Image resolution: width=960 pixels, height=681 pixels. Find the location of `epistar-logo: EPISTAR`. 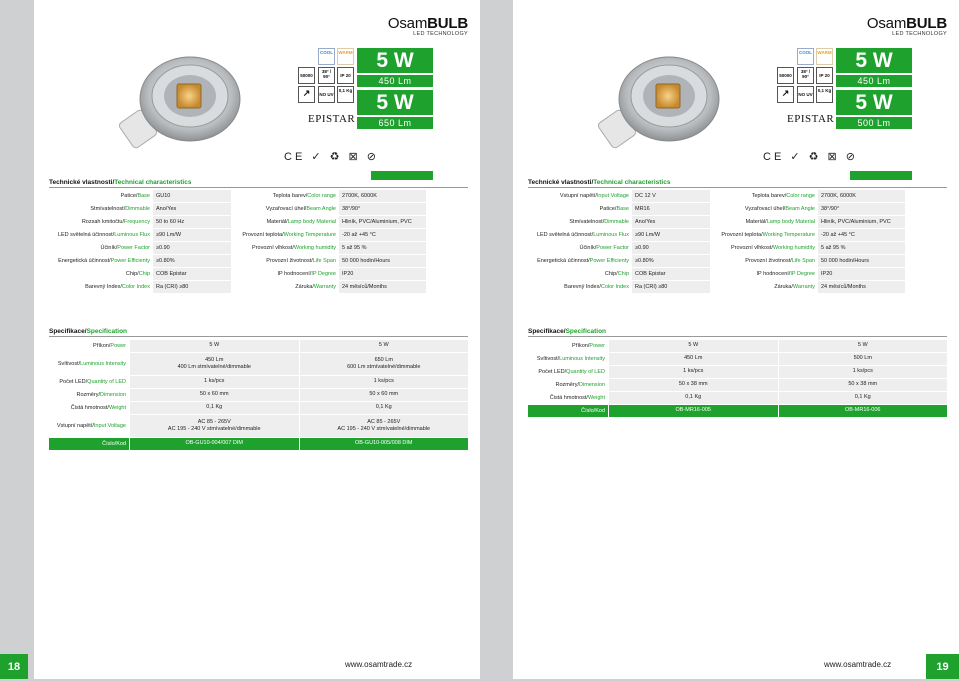

epistar-logo: EPISTAR is located at coordinates (332, 119).